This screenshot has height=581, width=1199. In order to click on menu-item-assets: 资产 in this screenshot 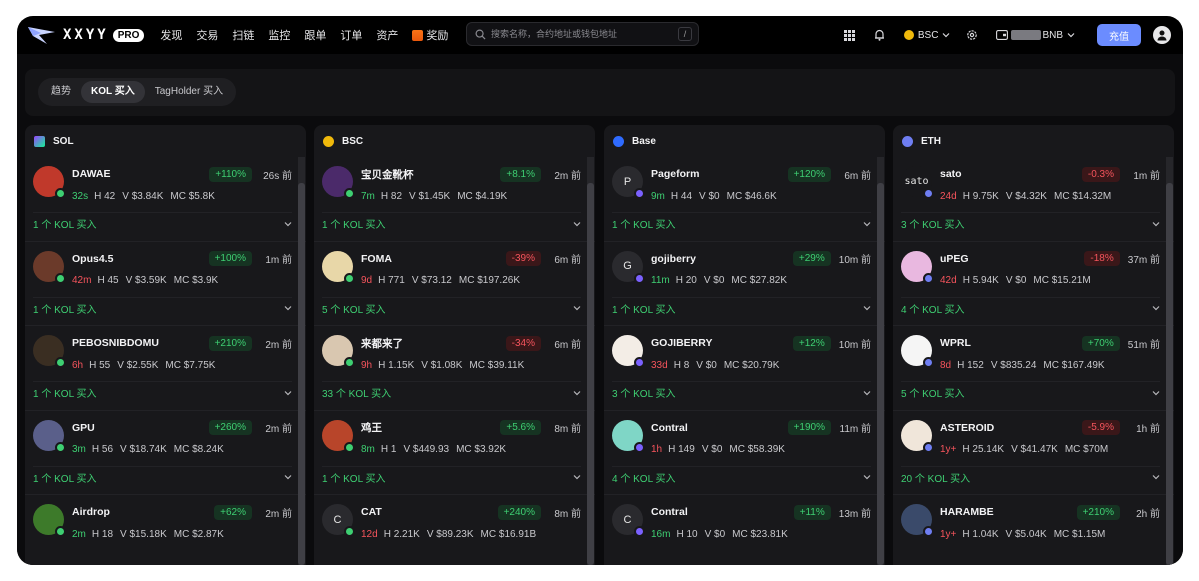, I will do `click(387, 35)`.